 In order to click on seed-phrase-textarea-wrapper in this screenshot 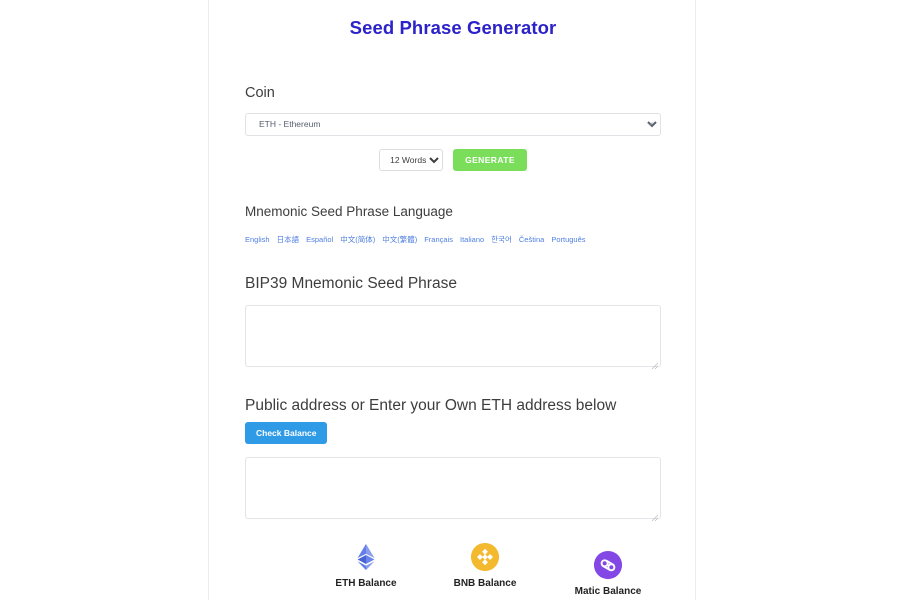, I will do `click(453, 338)`.